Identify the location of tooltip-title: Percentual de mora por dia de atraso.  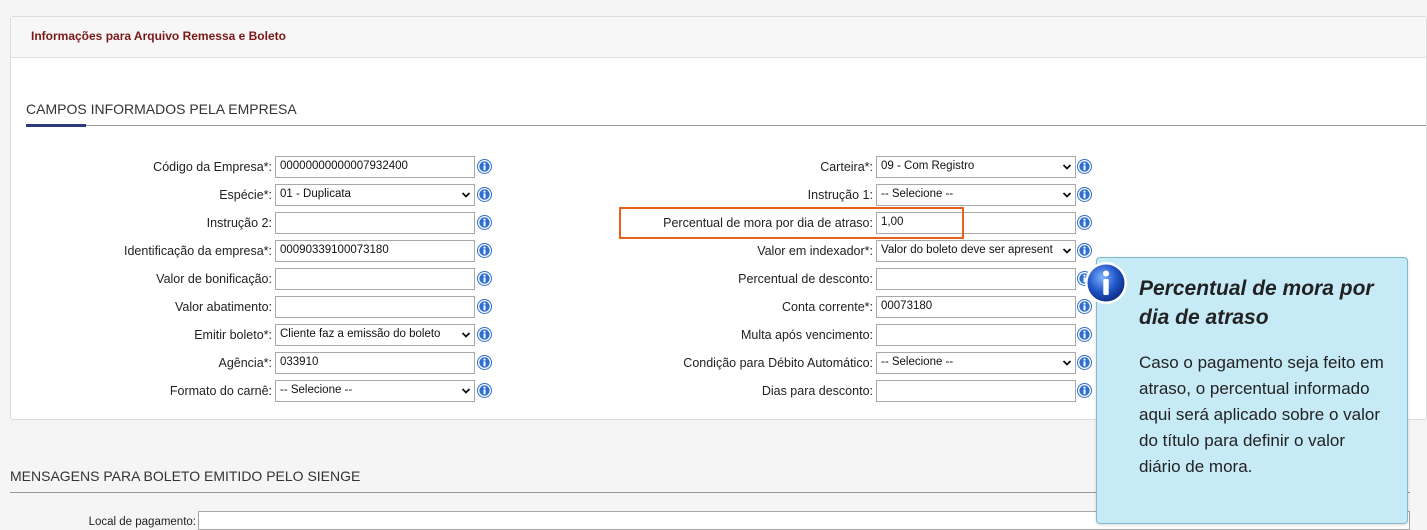
(1256, 303).